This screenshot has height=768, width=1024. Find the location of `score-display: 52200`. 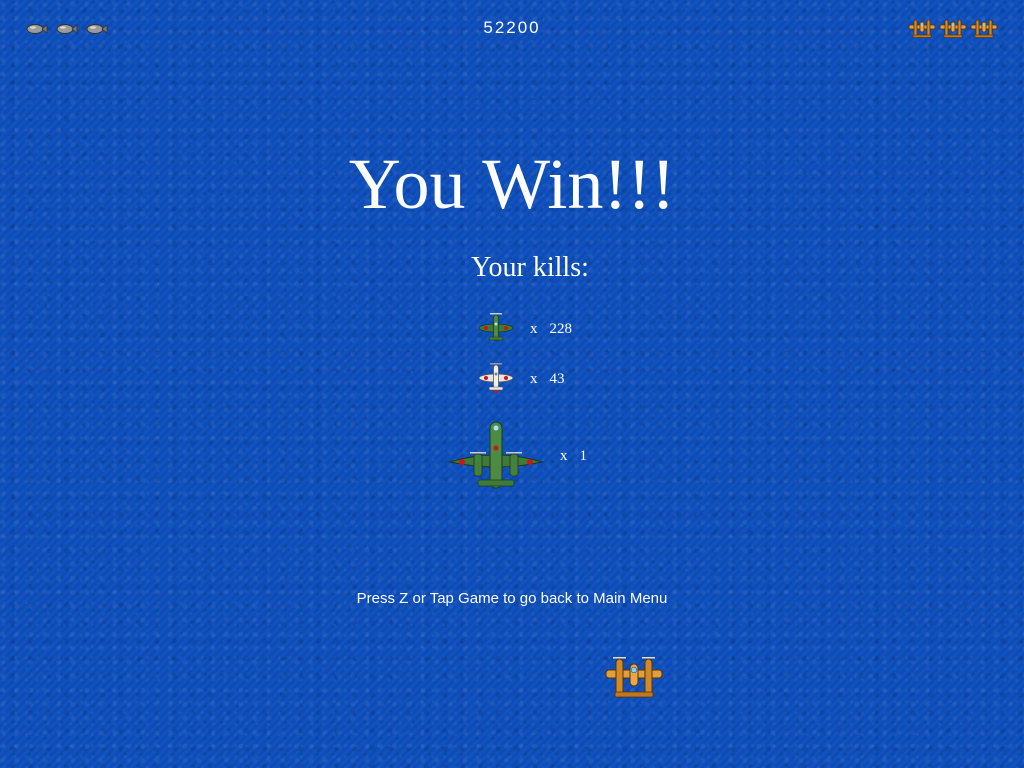

score-display: 52200 is located at coordinates (512, 27).